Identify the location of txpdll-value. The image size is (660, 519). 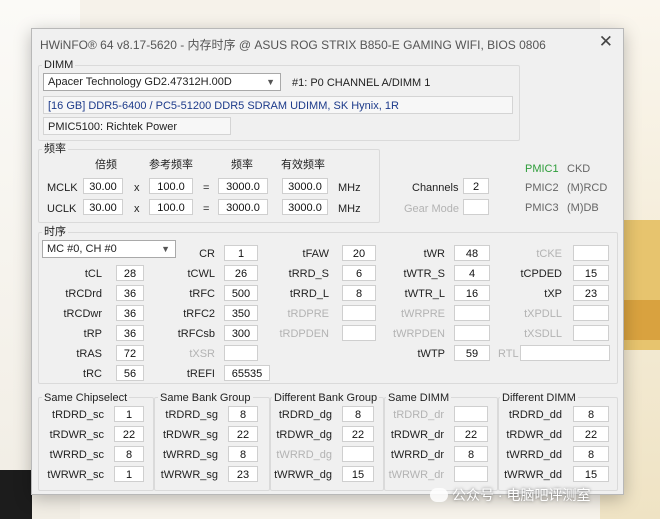
(591, 313).